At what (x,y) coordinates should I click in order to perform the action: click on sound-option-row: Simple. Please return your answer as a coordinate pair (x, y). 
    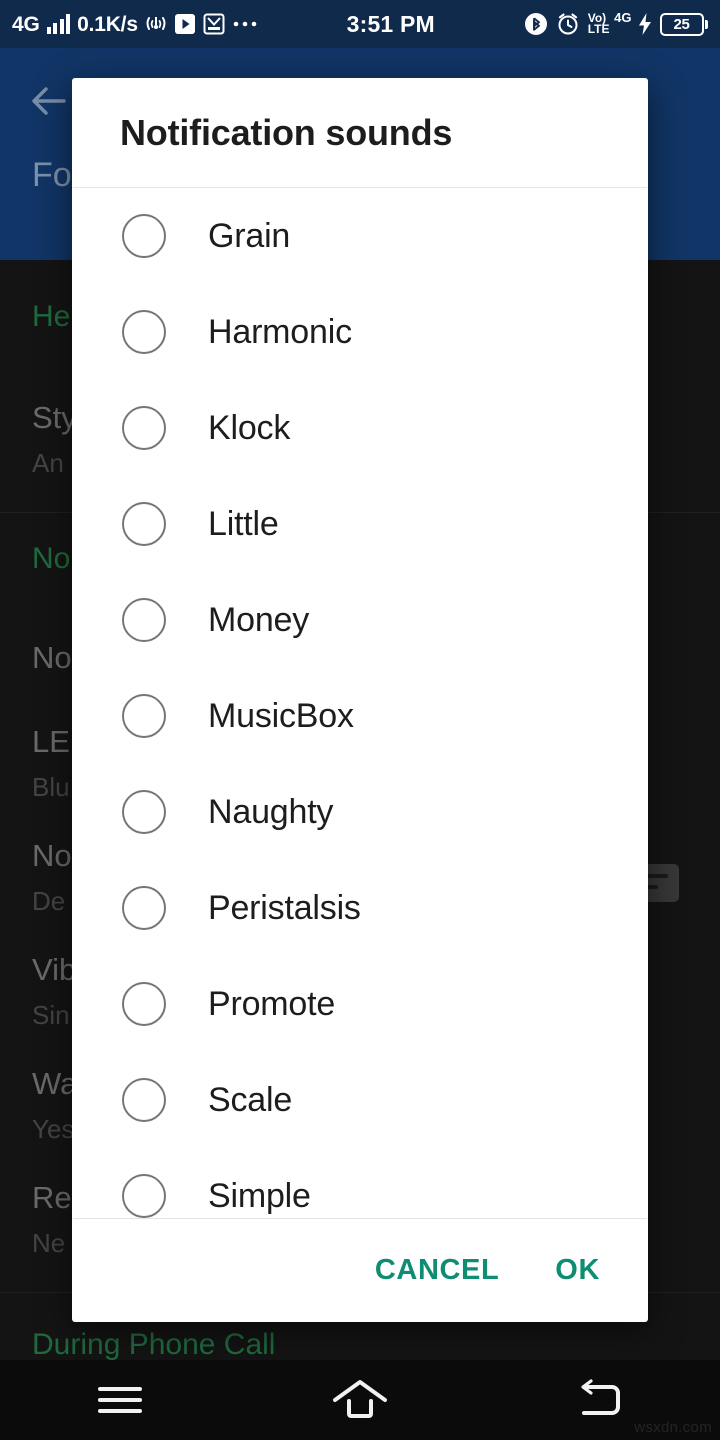
    Looking at the image, I should click on (360, 1183).